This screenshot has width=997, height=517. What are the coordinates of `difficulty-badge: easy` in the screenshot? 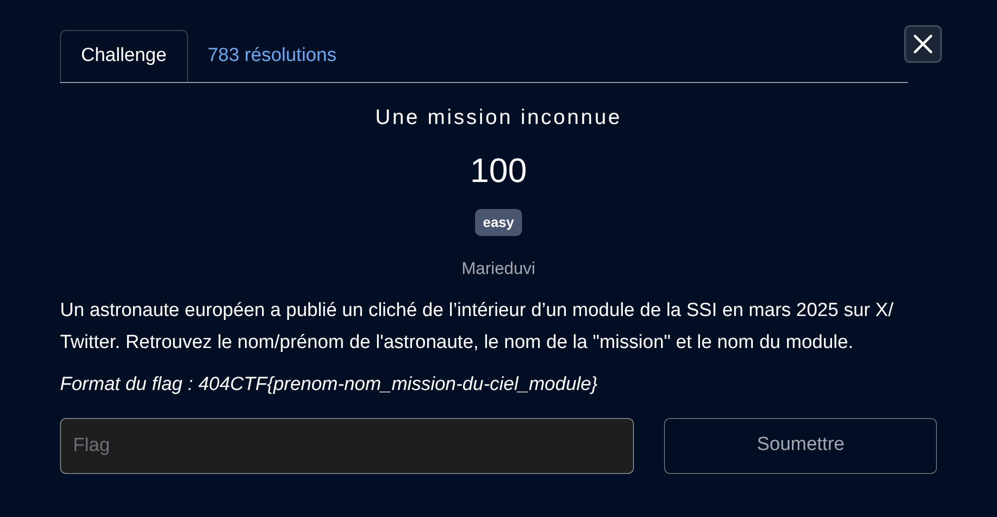 It's located at (498, 222).